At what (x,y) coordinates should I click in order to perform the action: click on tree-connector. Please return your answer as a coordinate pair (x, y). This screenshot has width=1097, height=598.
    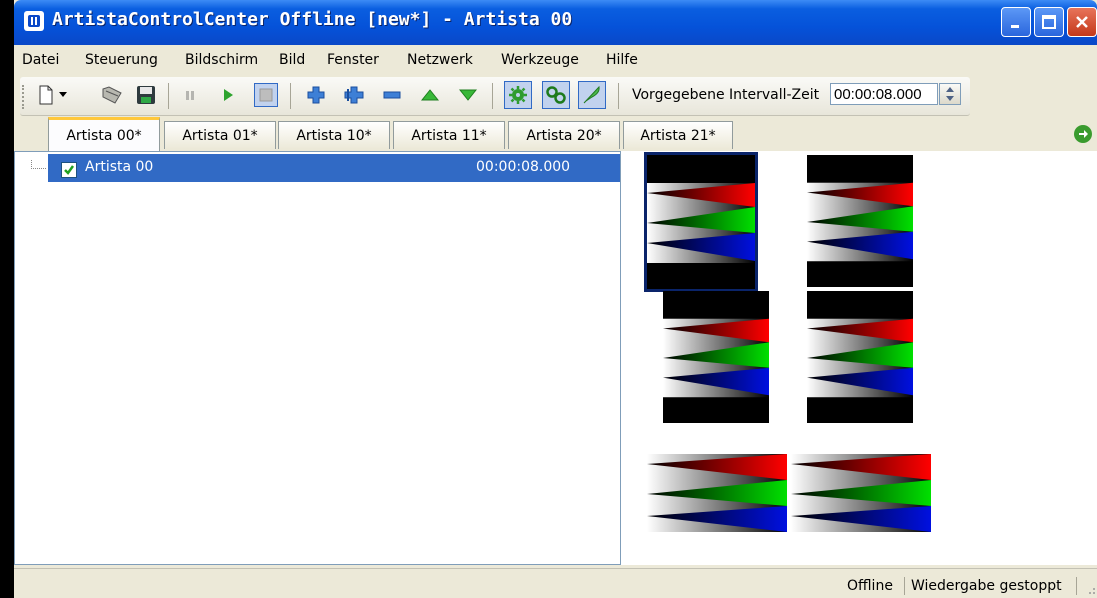
    Looking at the image, I should click on (38, 164).